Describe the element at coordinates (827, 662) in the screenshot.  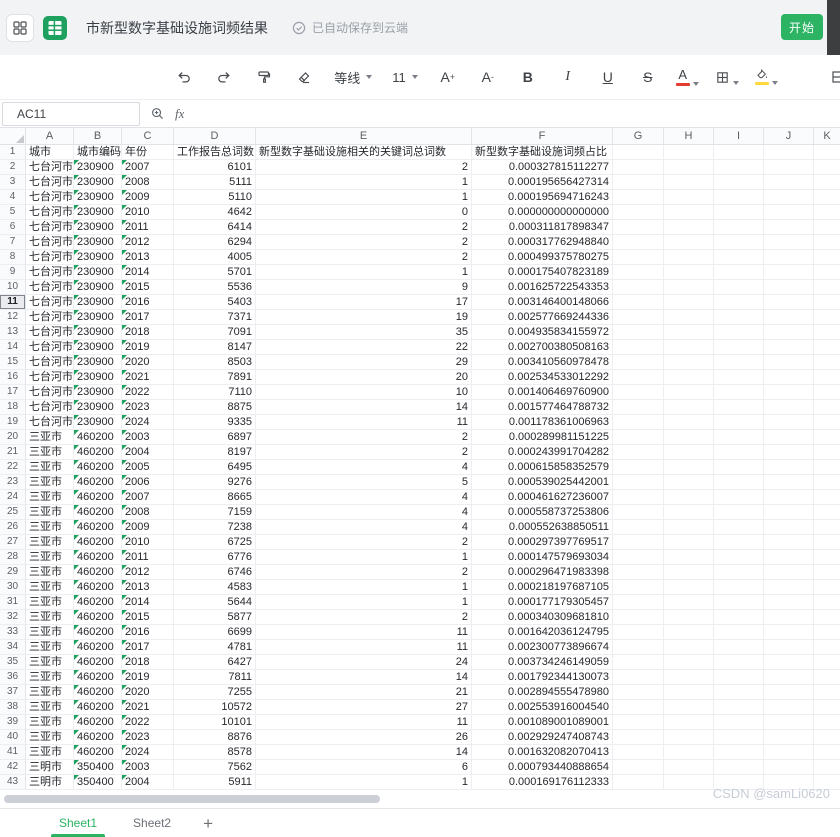
I see `cell-K35` at that location.